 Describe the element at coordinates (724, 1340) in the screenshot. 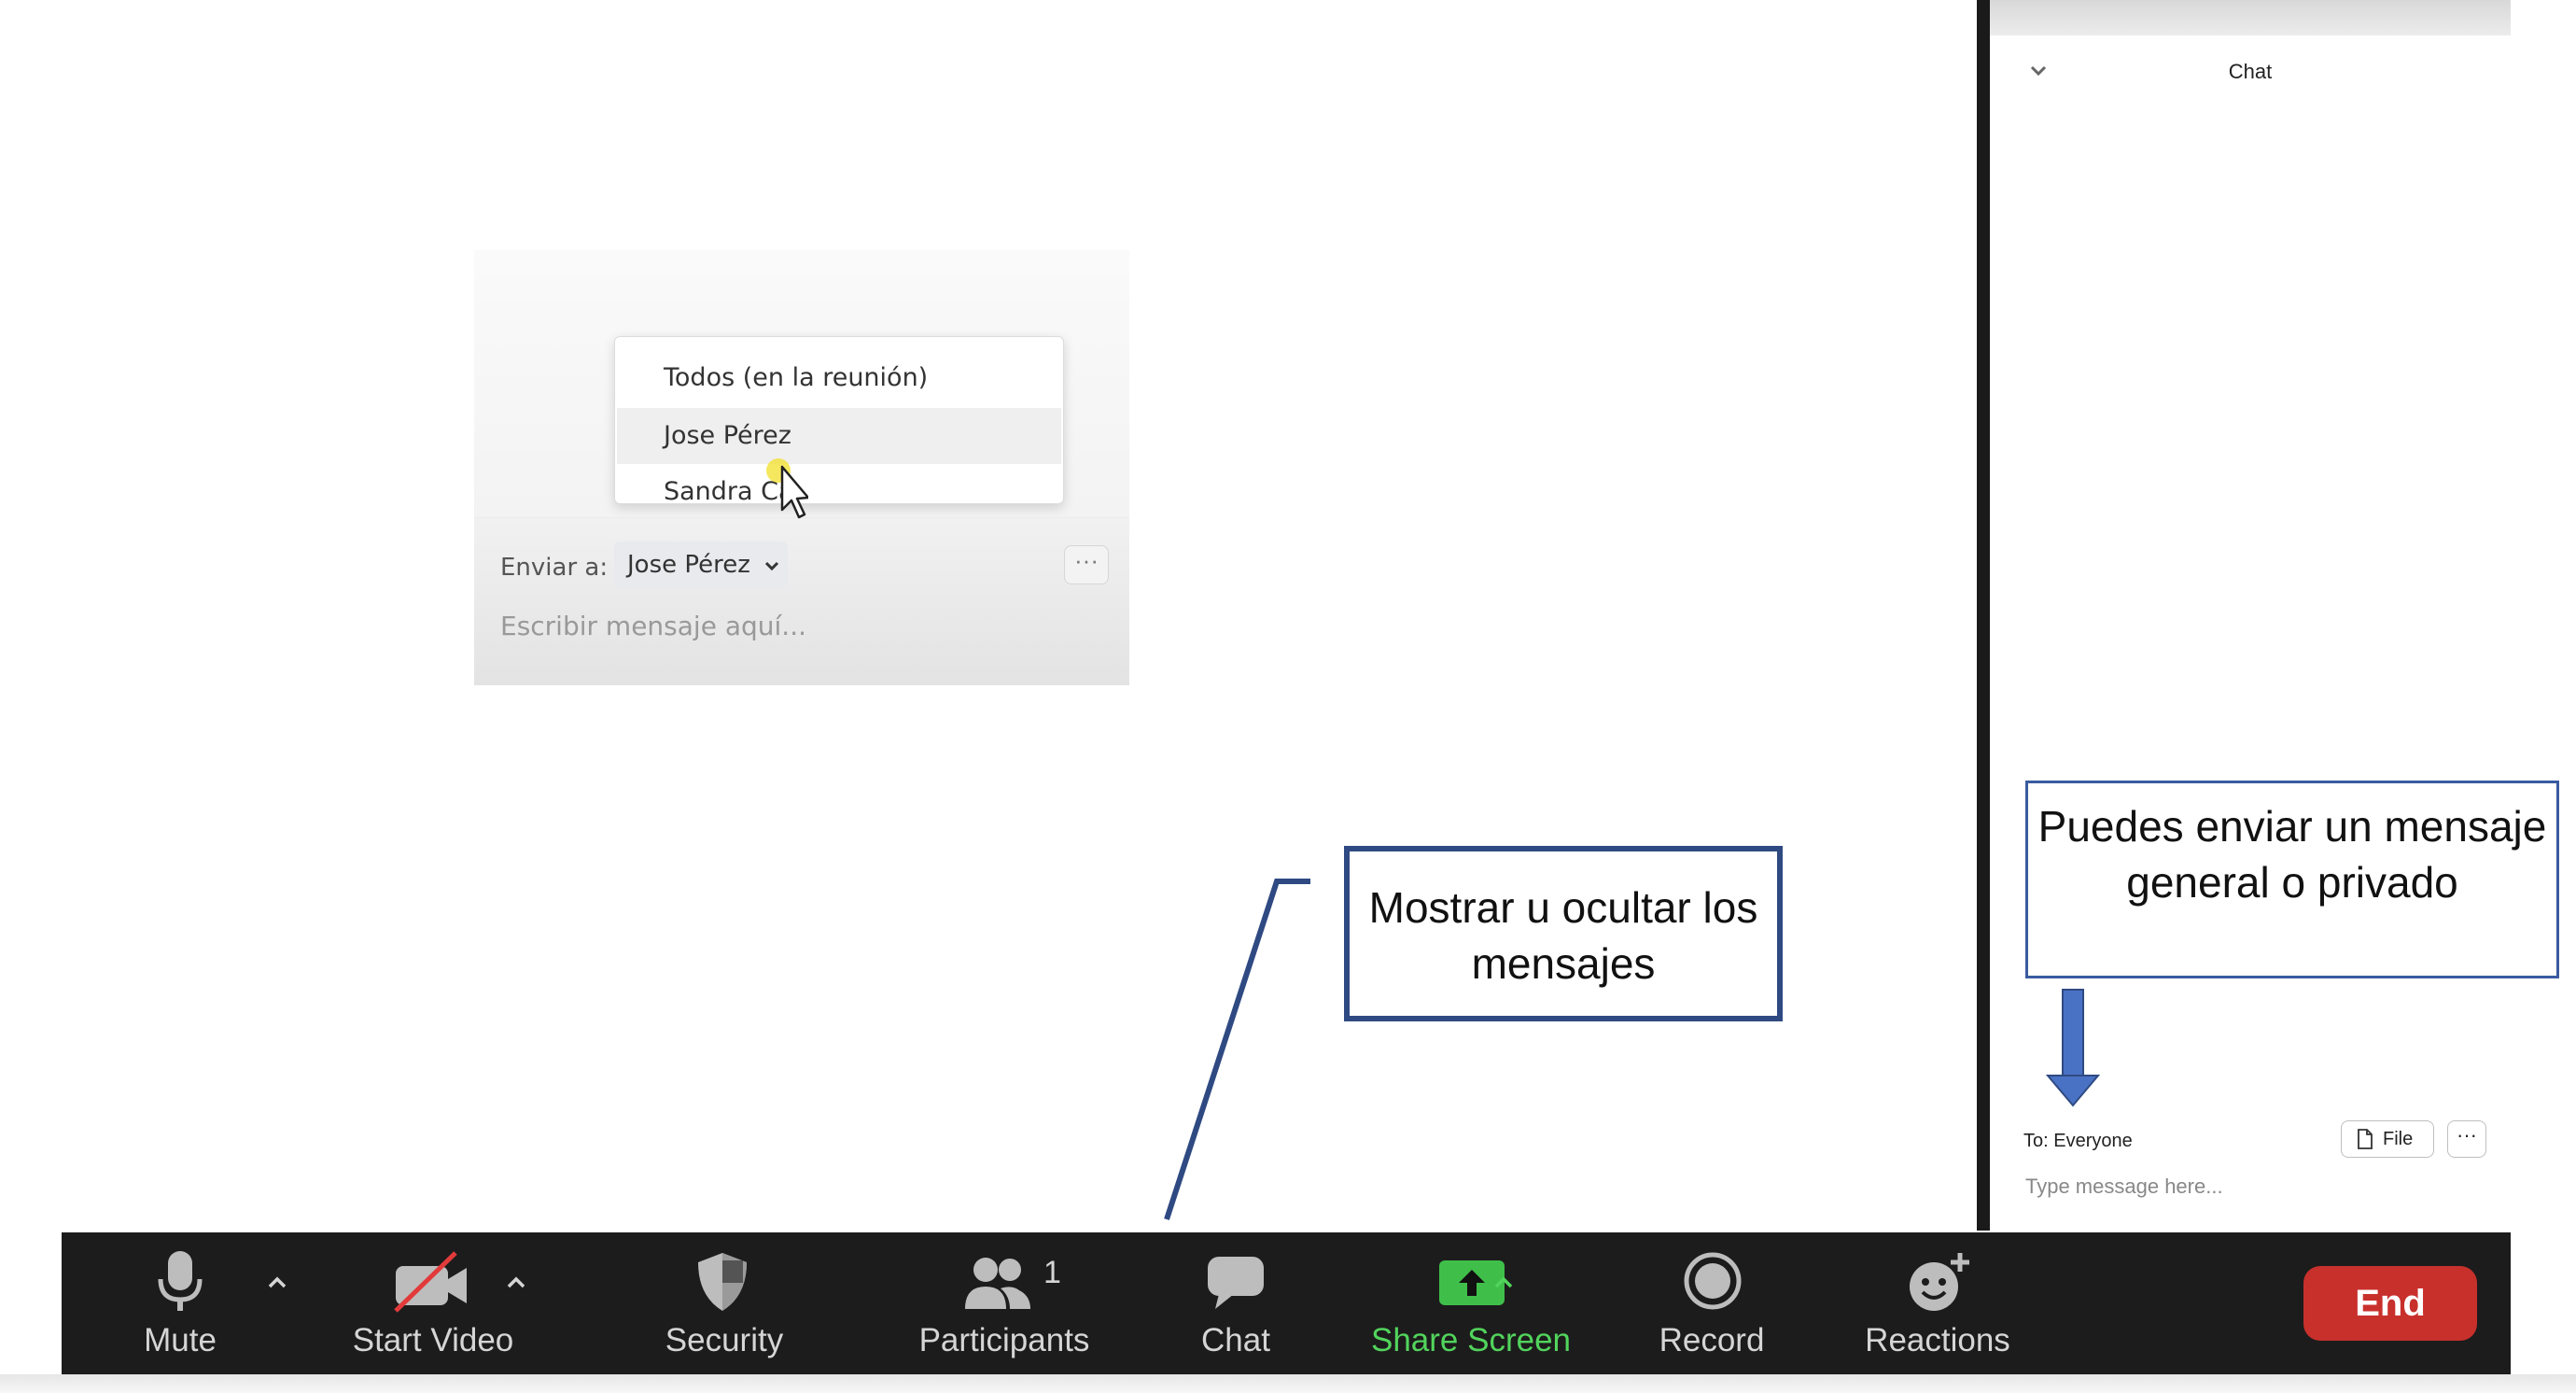

I see `security-label: Security` at that location.